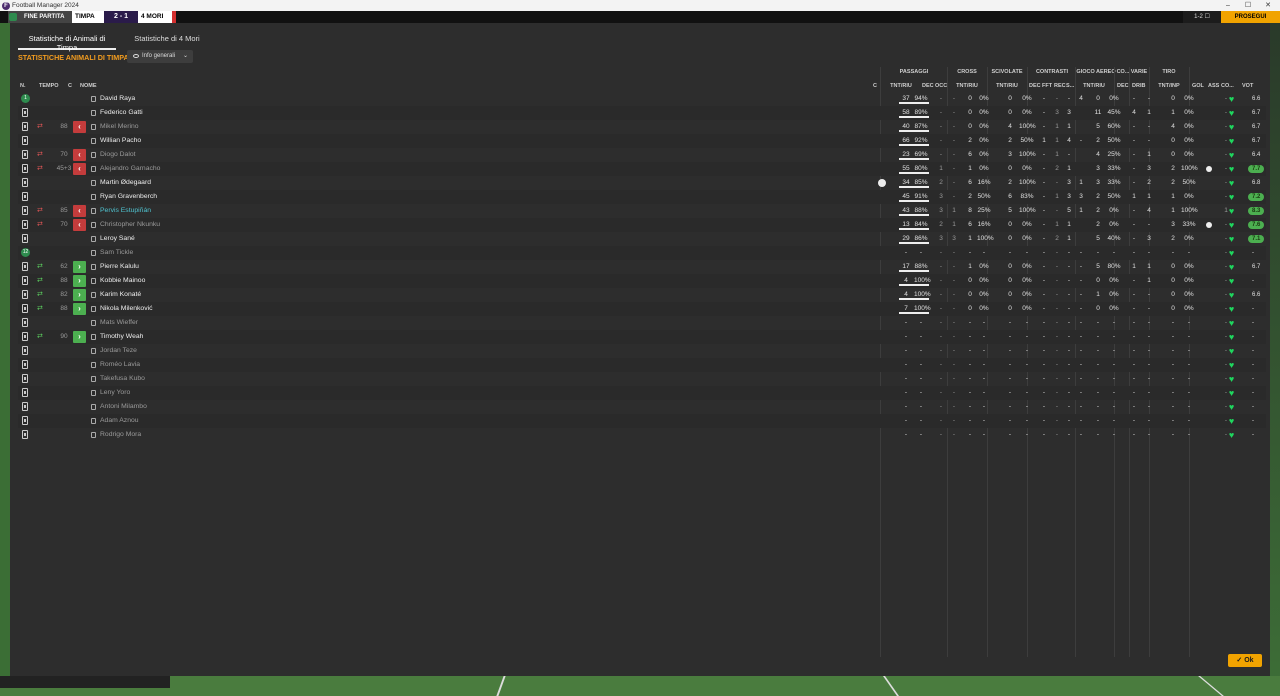 The width and height of the screenshot is (1280, 696). I want to click on col-cross-tnt: TNT/RIU, so click(967, 86).